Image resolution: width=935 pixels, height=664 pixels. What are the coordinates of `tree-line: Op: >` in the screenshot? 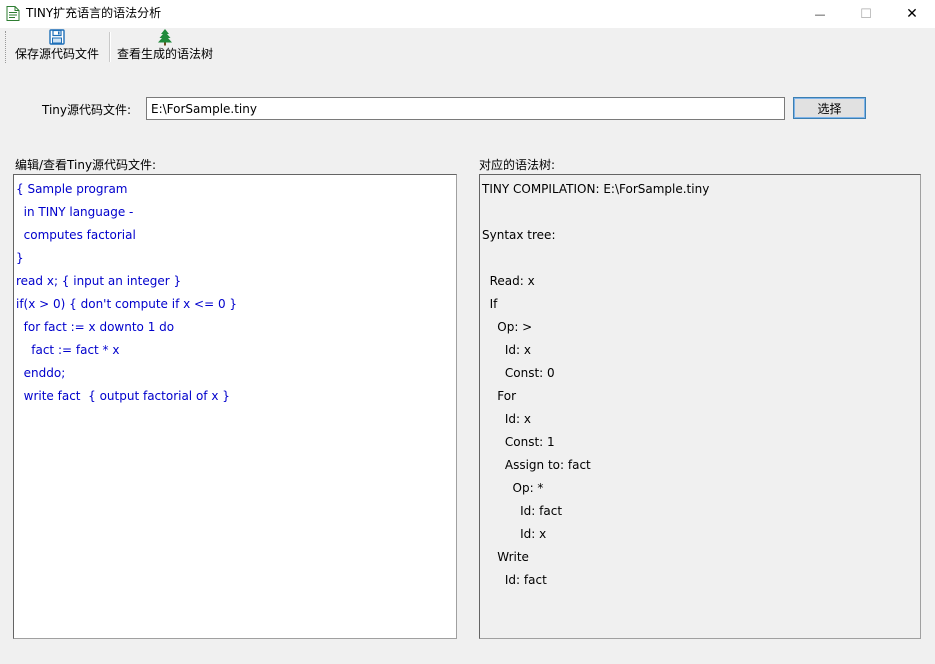 It's located at (507, 327).